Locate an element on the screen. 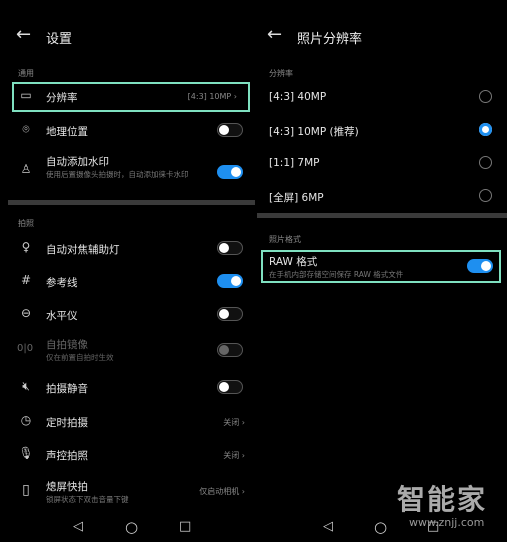 The width and height of the screenshot is (507, 542). resolution-value: [4:3] 10MP › is located at coordinates (212, 96).